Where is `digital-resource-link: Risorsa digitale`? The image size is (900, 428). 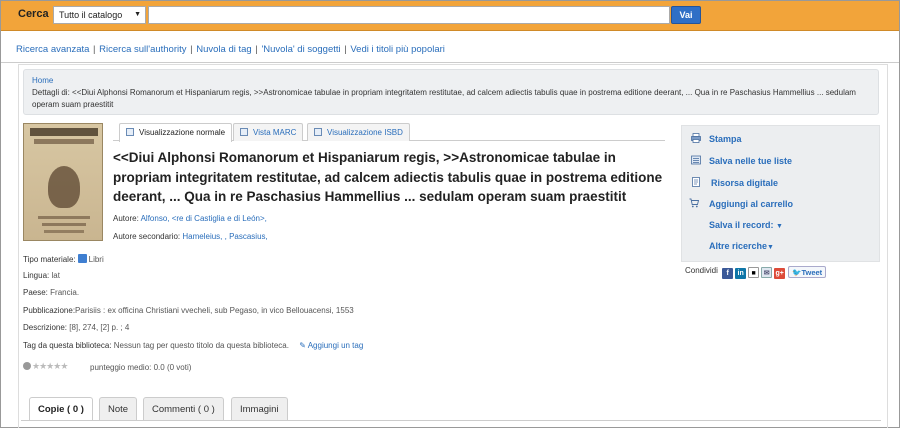 digital-resource-link: Risorsa digitale is located at coordinates (744, 183).